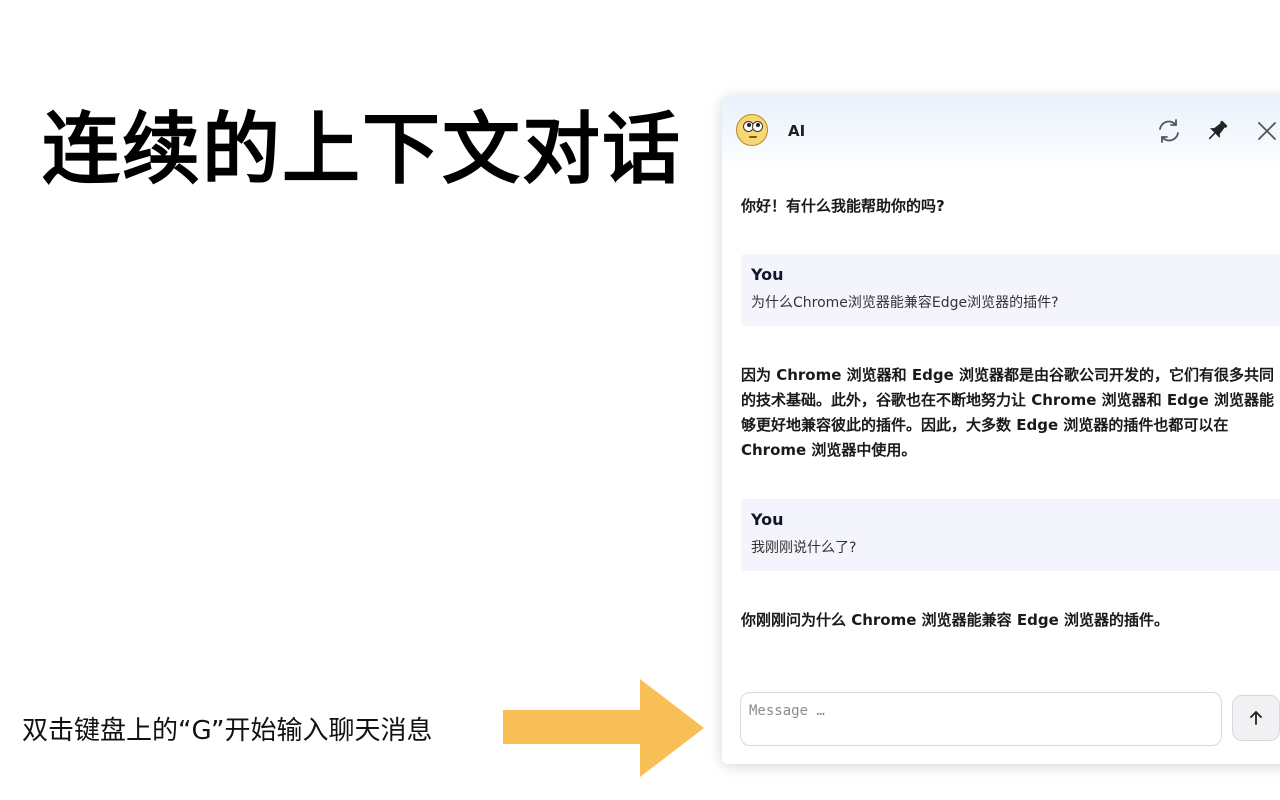 The width and height of the screenshot is (1280, 800). What do you see at coordinates (672, 728) in the screenshot?
I see `arrow-right-icon` at bounding box center [672, 728].